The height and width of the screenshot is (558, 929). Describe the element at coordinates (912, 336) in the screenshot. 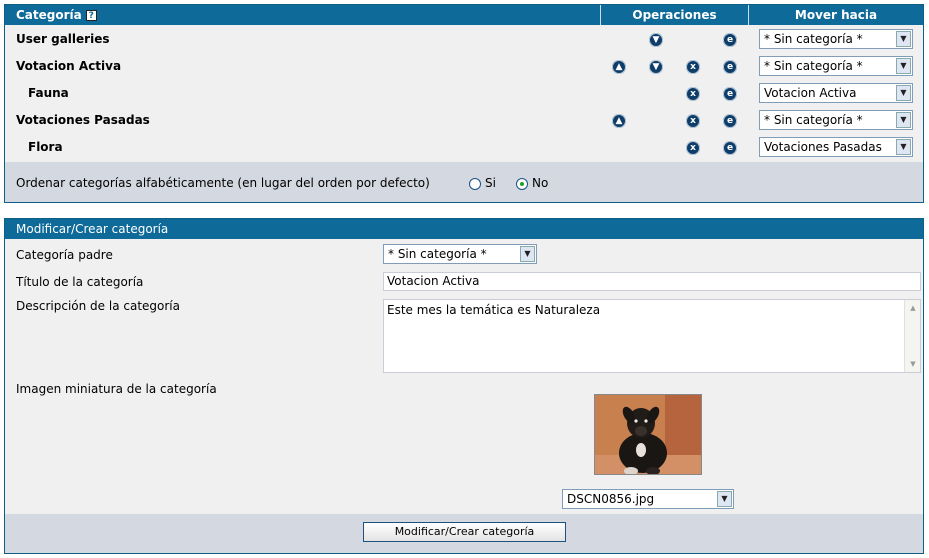

I see `description-scrollbar: ▲ ▼` at that location.